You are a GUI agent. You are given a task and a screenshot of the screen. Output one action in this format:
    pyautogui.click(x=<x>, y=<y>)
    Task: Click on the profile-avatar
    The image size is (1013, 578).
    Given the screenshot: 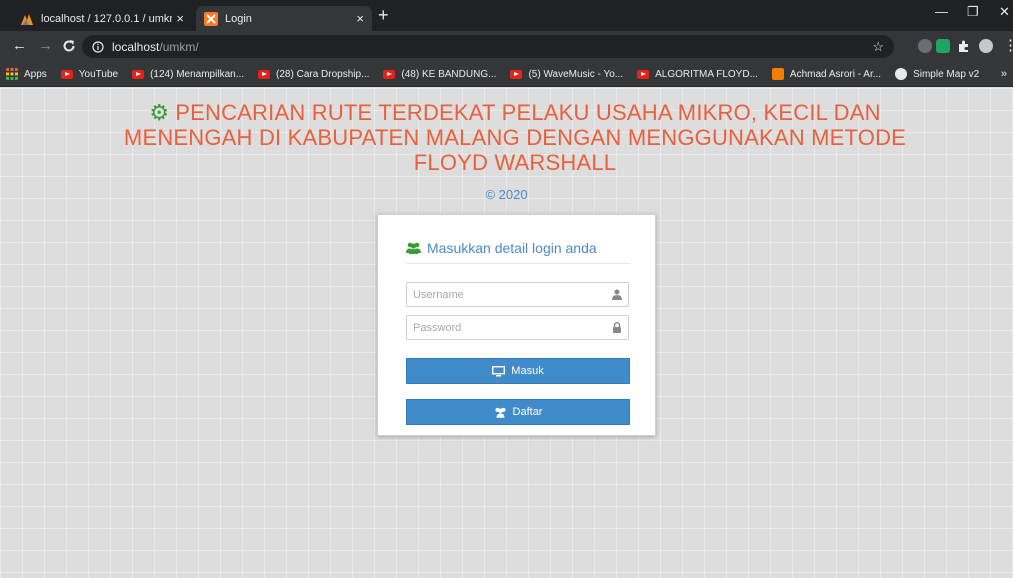 What is the action you would take?
    pyautogui.click(x=986, y=46)
    